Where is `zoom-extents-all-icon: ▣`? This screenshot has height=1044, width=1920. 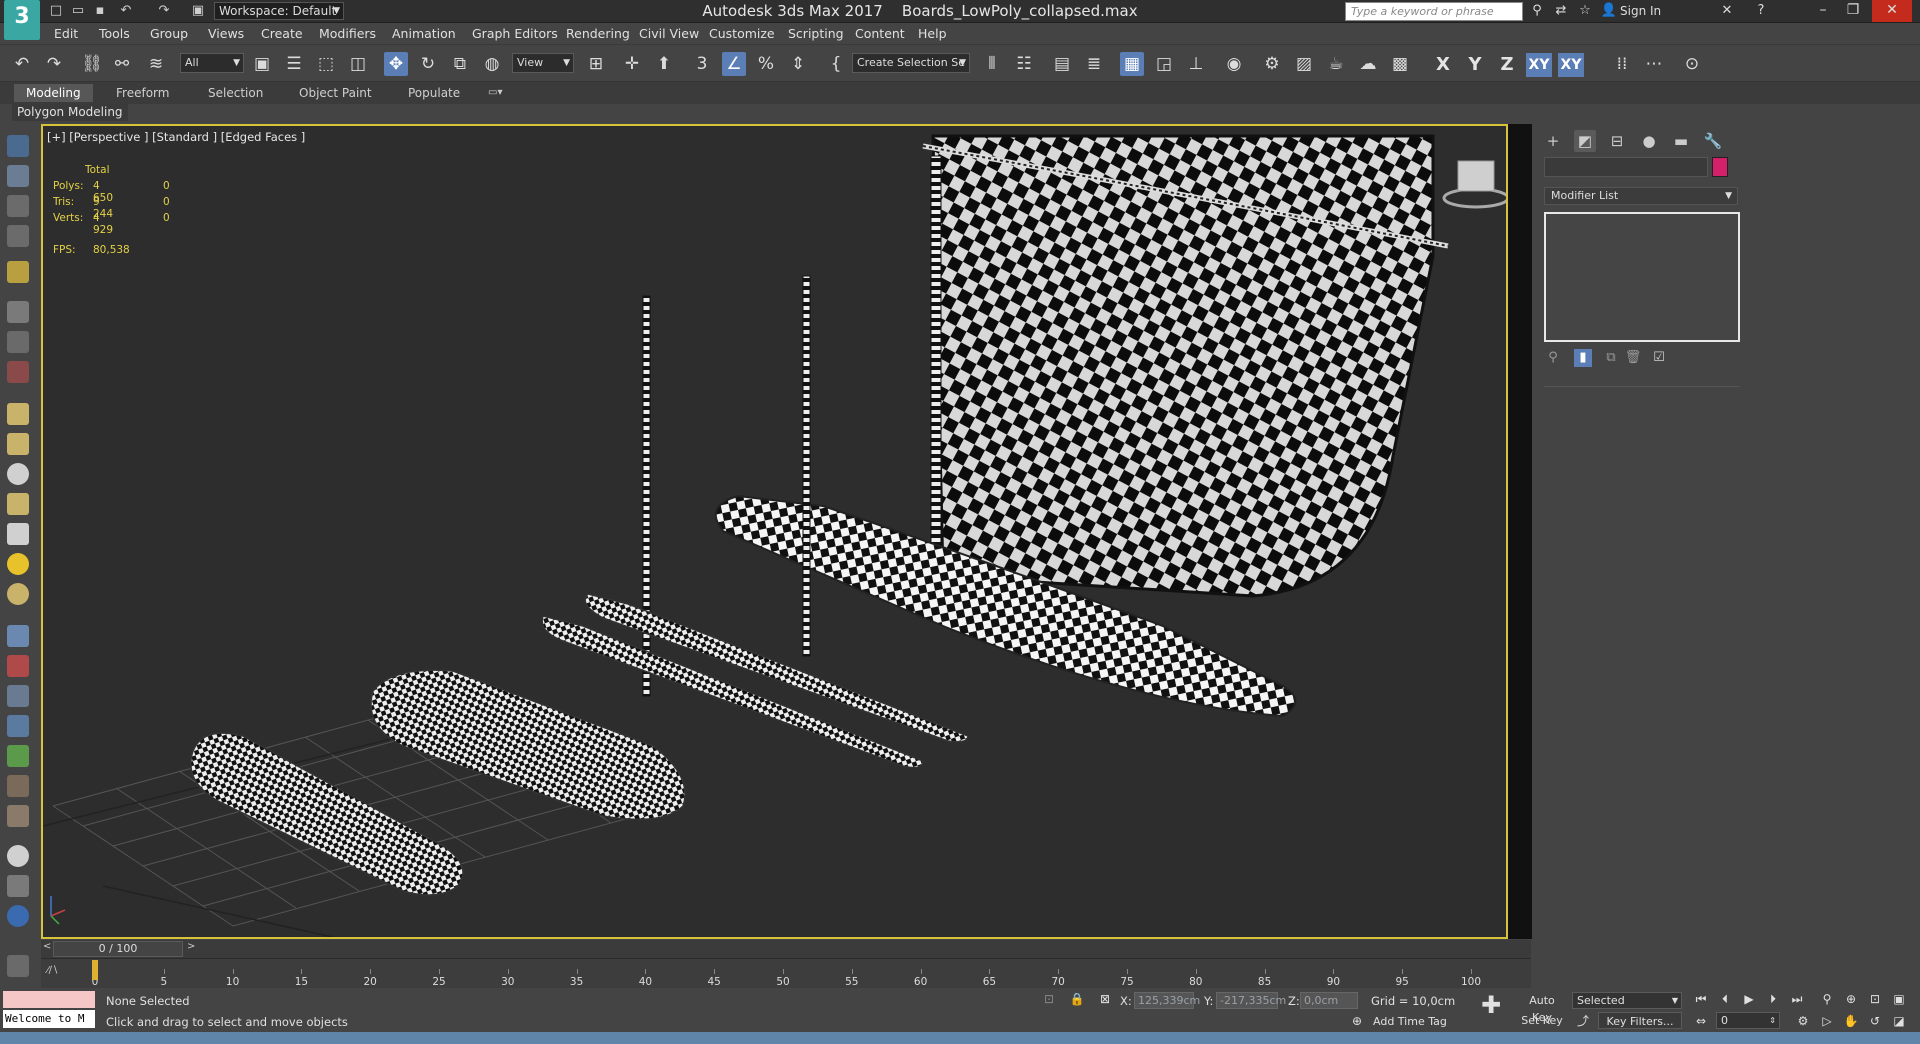 zoom-extents-all-icon: ▣ is located at coordinates (1899, 999).